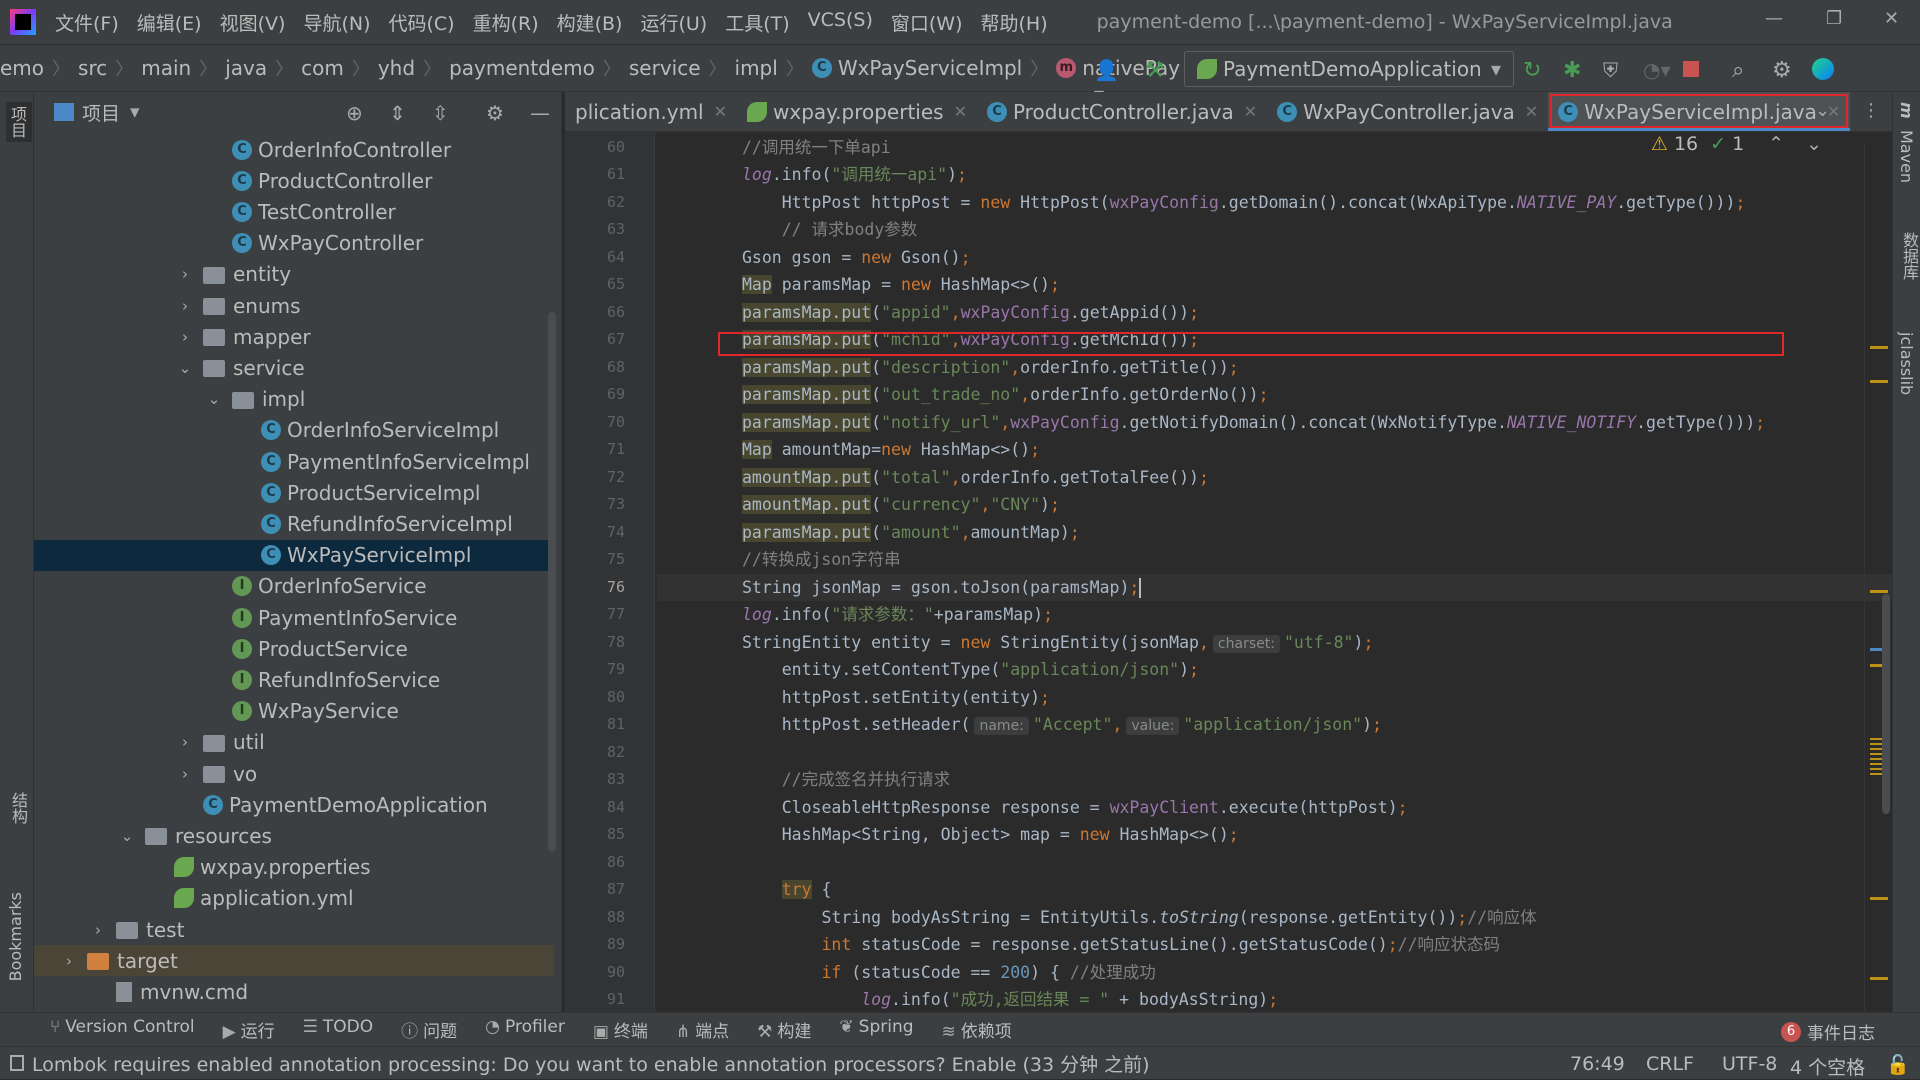 The width and height of the screenshot is (1920, 1080). Describe the element at coordinates (1274, 973) in the screenshot. I see `code-line: if (statusCode == 200) { //处理成功` at that location.